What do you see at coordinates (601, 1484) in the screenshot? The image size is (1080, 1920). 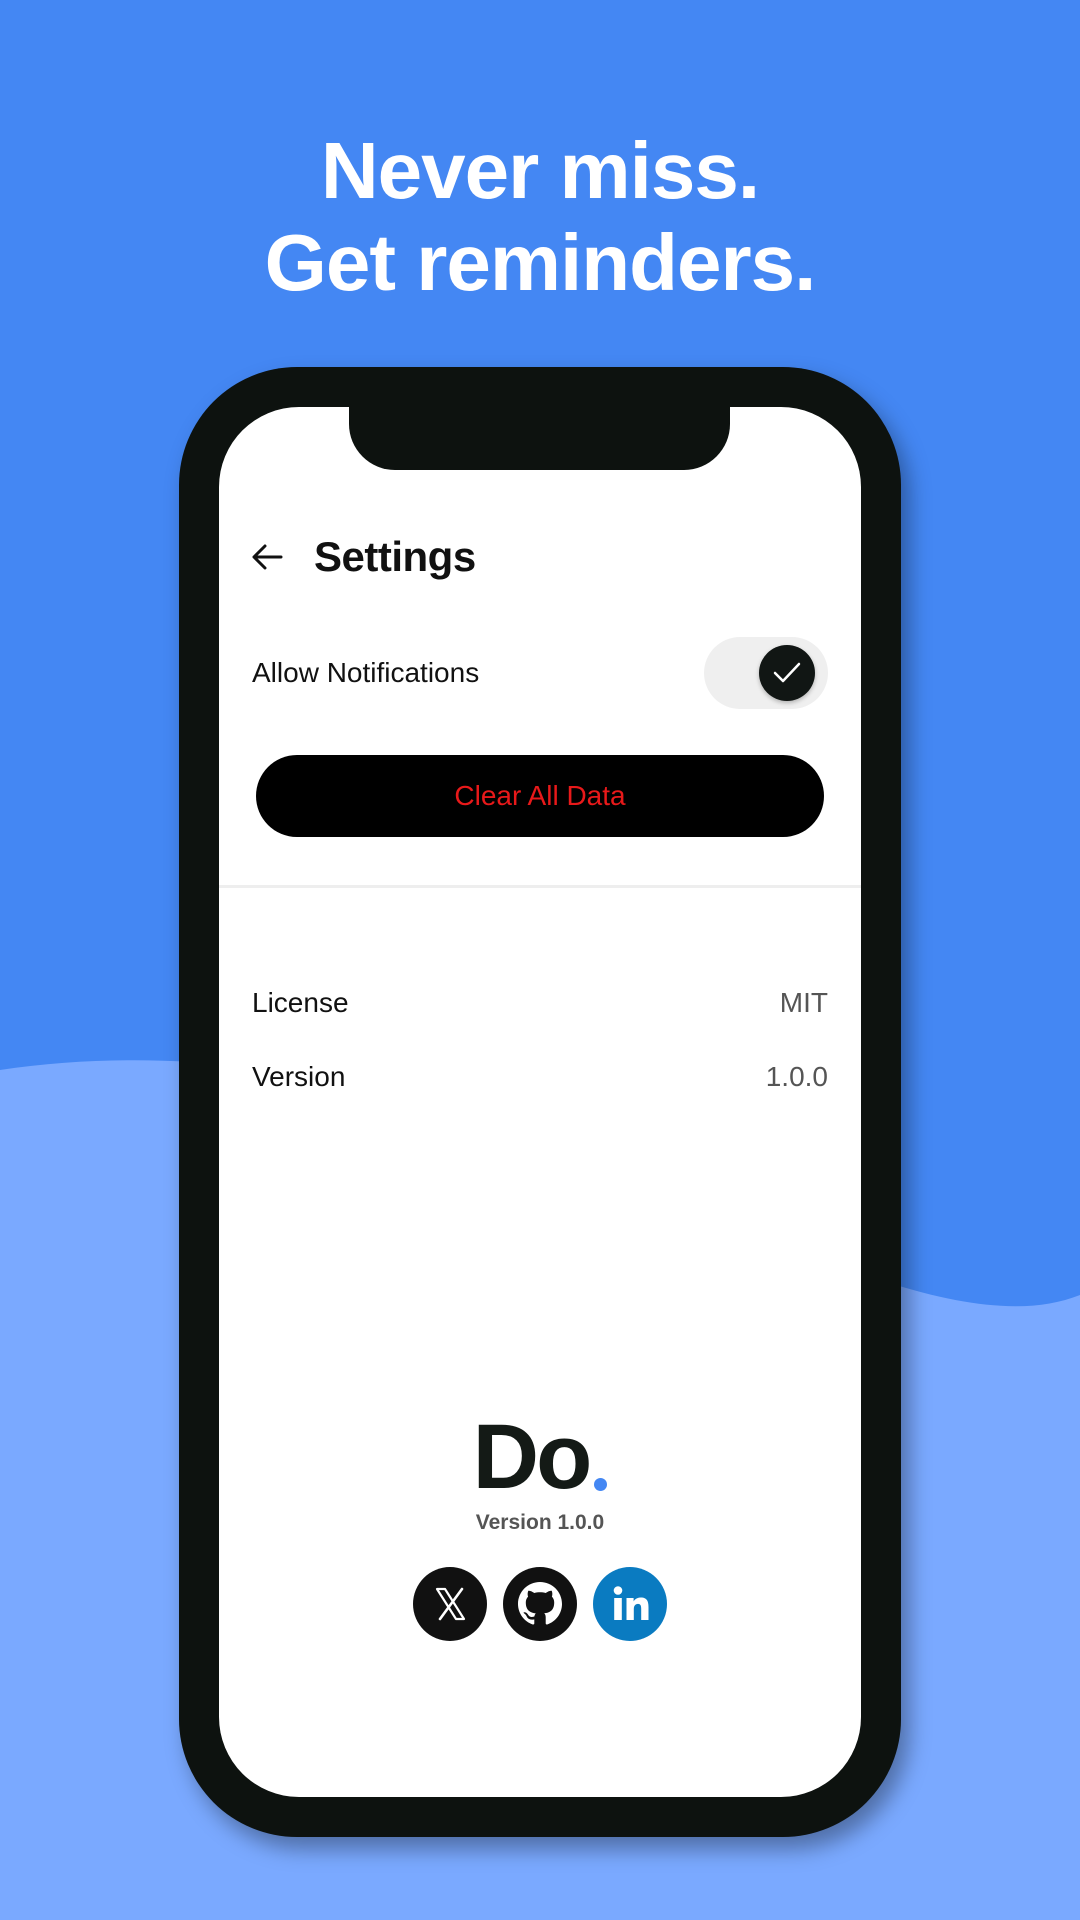 I see `logo-dot` at bounding box center [601, 1484].